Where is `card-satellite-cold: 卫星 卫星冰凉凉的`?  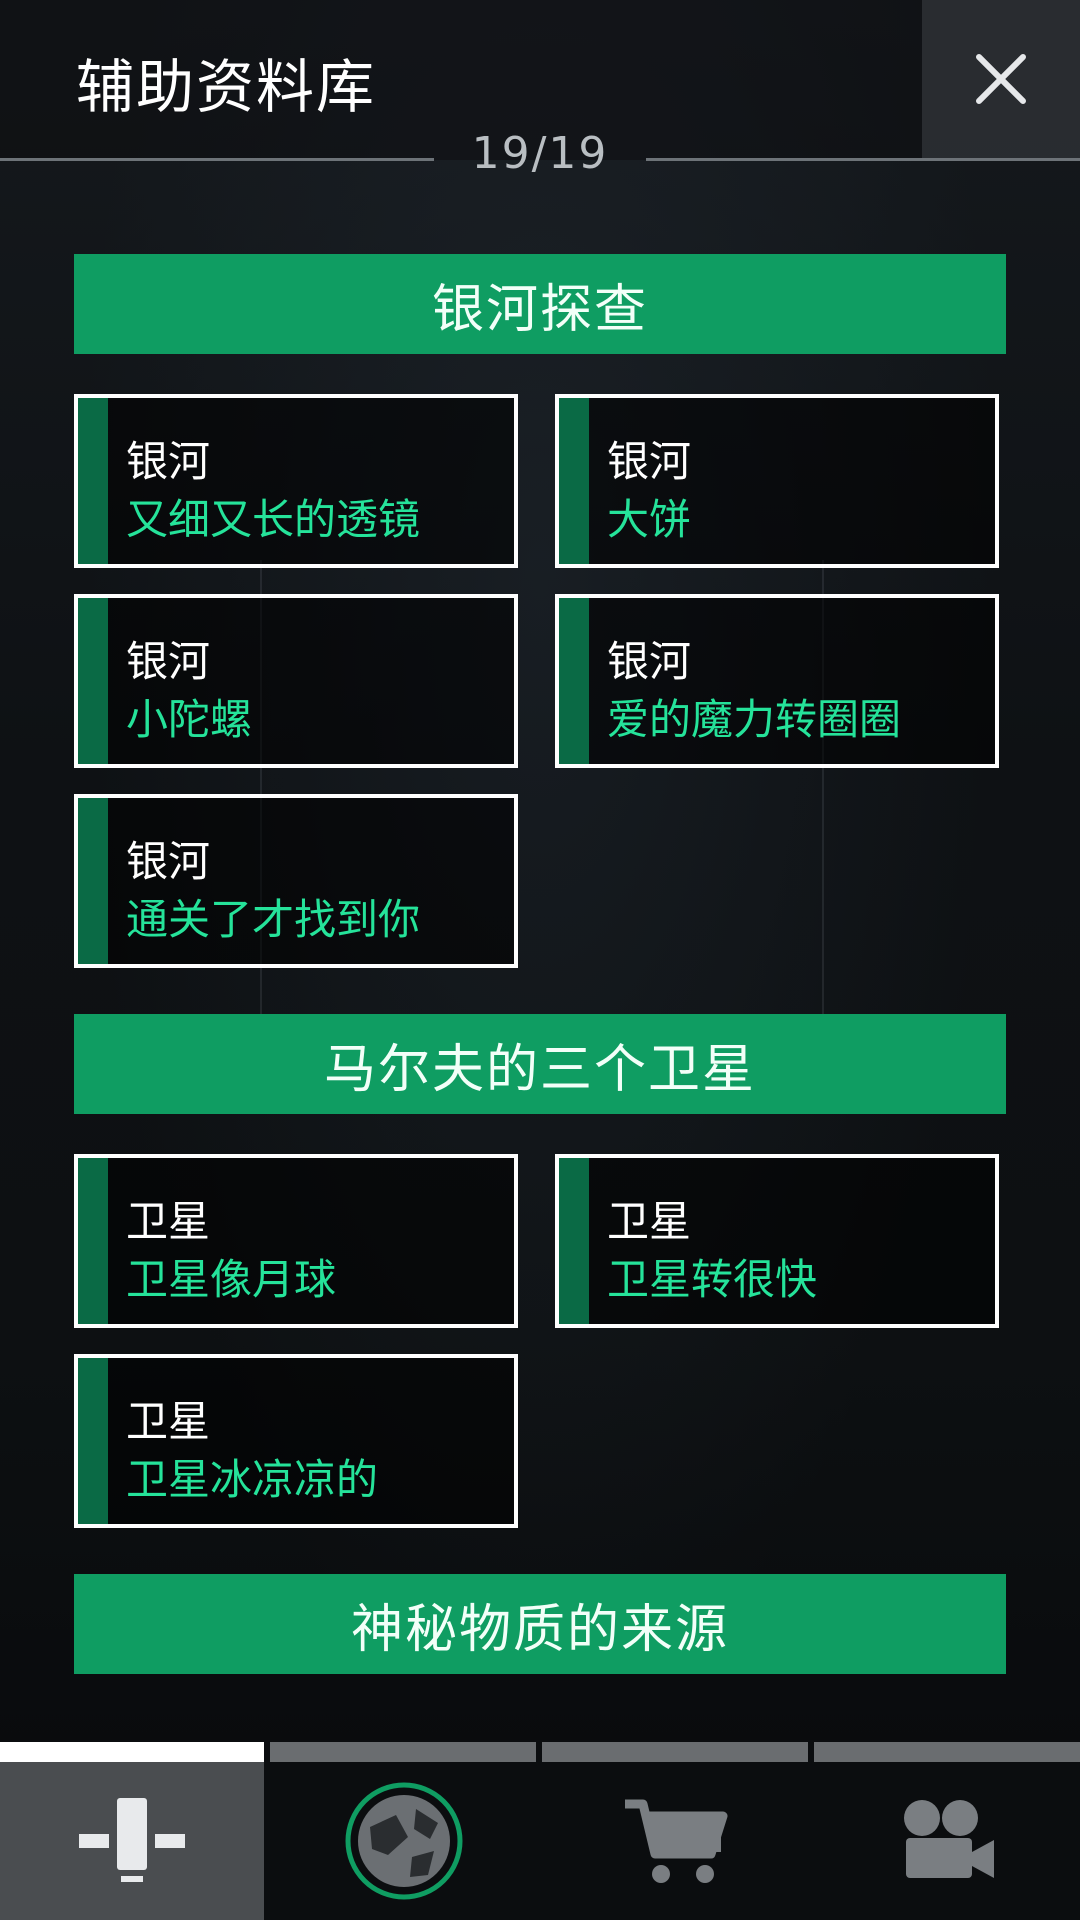 card-satellite-cold: 卫星 卫星冰凉凉的 is located at coordinates (296, 1441).